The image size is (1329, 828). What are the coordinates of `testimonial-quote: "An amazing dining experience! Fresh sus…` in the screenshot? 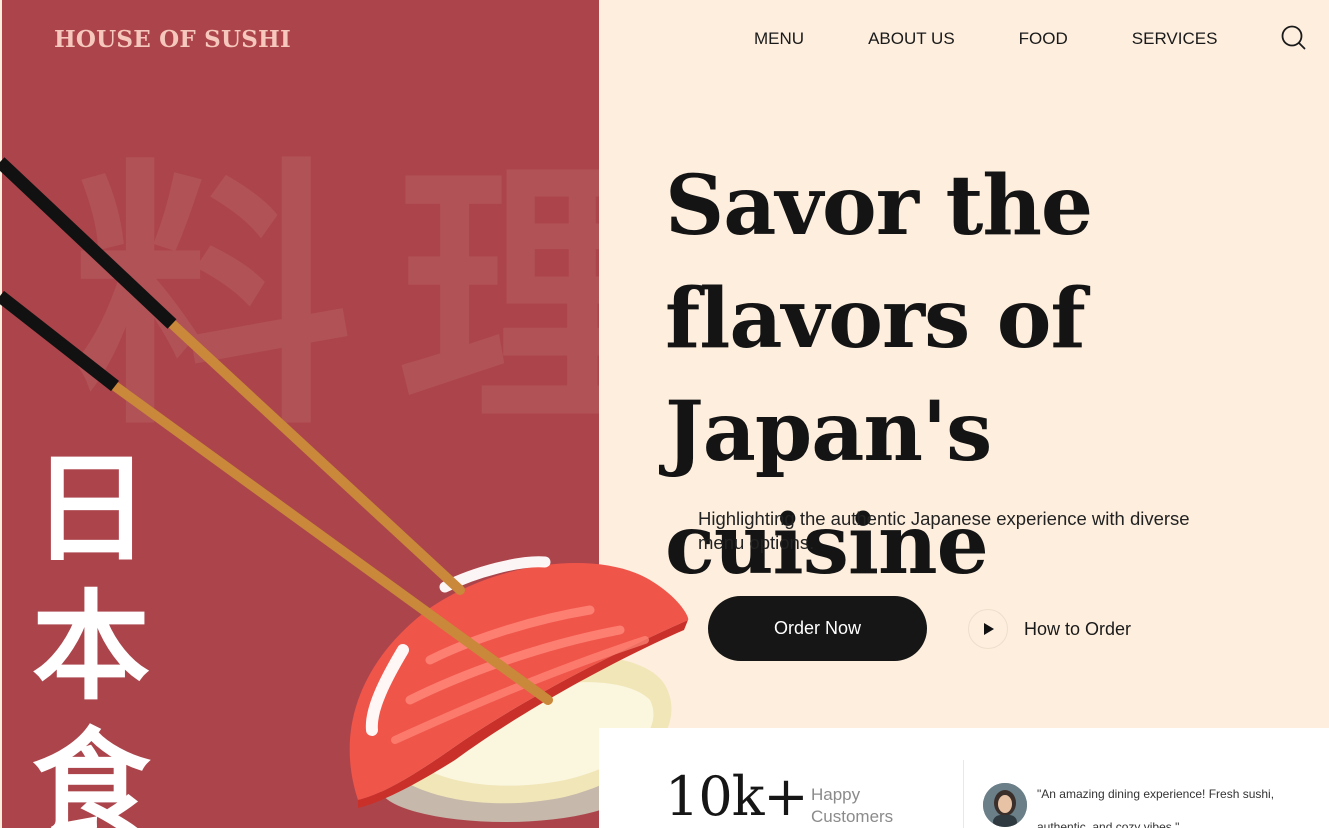 It's located at (1156, 807).